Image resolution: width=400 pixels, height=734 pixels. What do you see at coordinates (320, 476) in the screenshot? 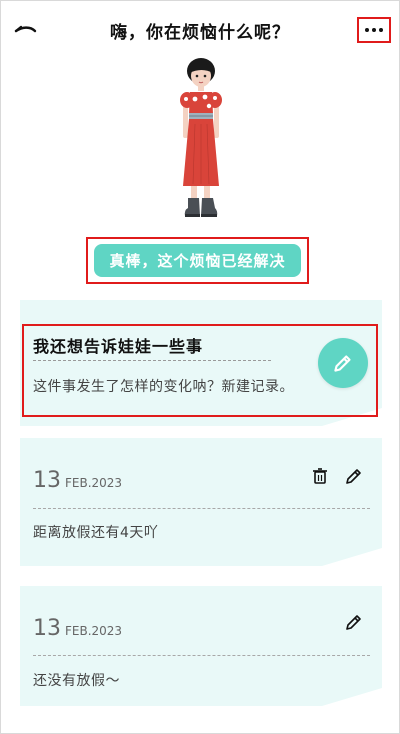
I see `trash-icon` at bounding box center [320, 476].